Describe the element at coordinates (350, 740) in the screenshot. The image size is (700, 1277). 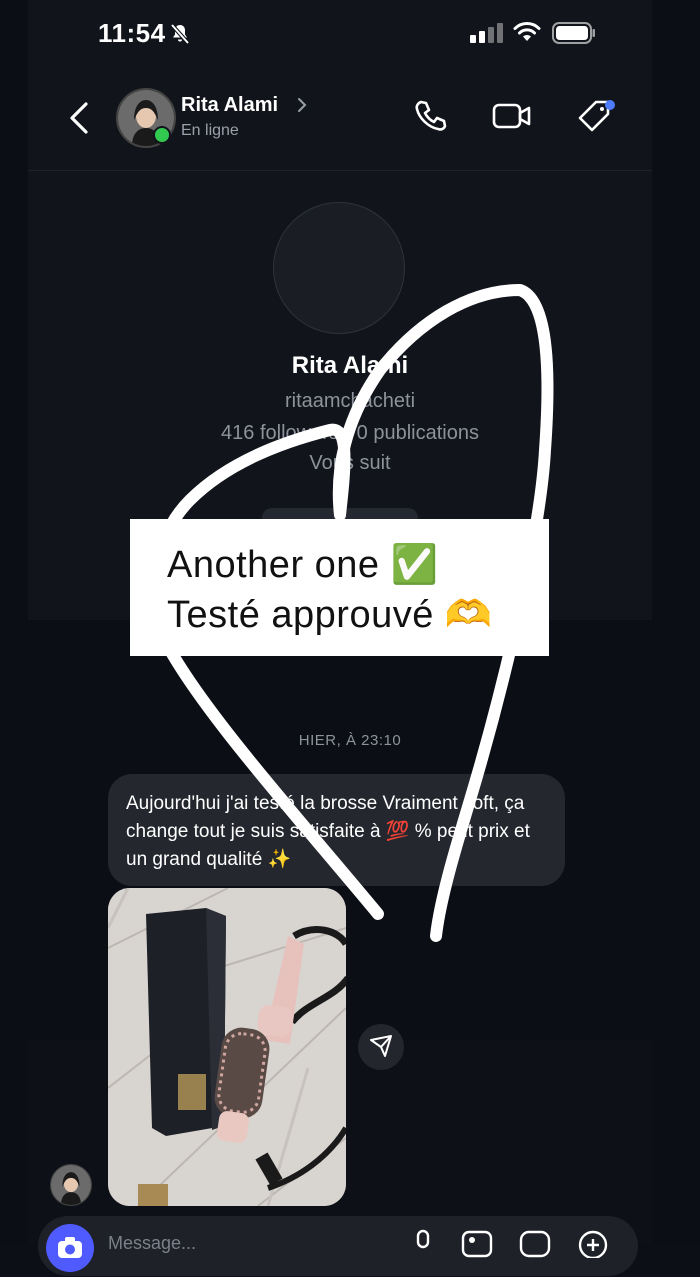
I see `message-timestamp: HIER, À 23:10` at that location.